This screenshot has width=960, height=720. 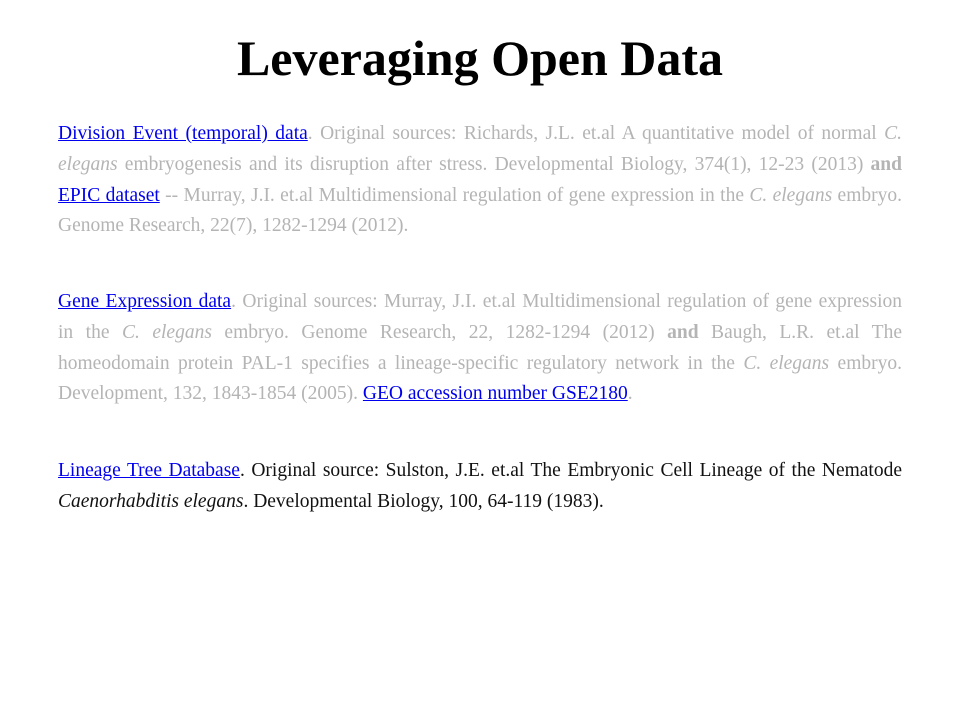 I want to click on epic-dataset-link: EPIC dataset, so click(x=109, y=195).